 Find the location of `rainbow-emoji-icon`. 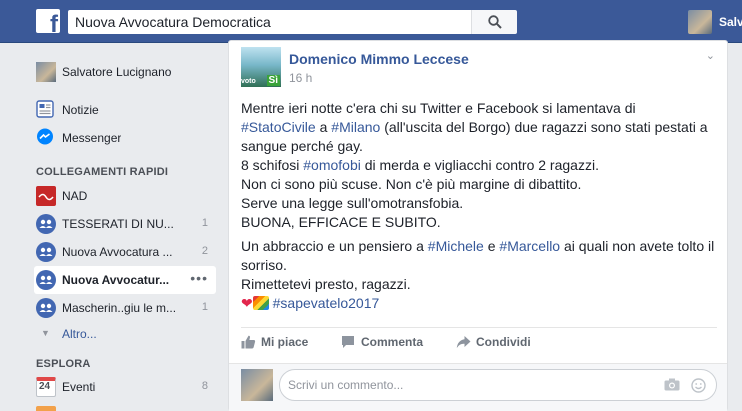

rainbow-emoji-icon is located at coordinates (260, 303).